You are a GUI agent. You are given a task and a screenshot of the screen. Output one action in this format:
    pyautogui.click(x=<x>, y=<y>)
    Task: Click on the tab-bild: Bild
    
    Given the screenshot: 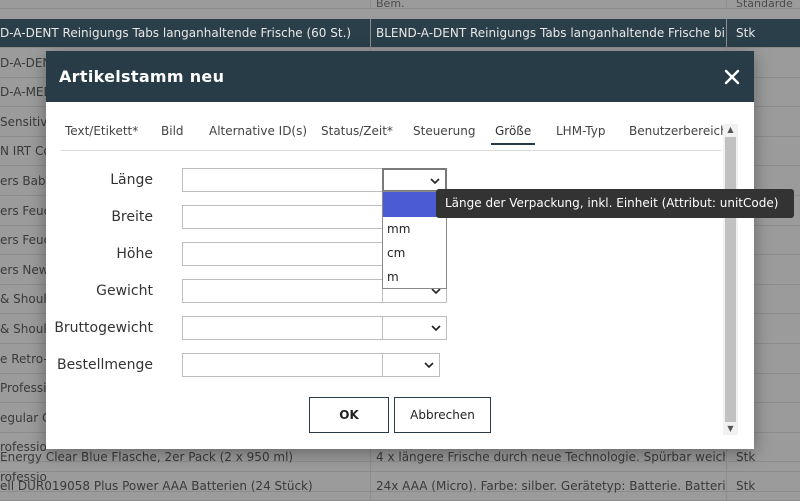 What is the action you would take?
    pyautogui.click(x=172, y=131)
    